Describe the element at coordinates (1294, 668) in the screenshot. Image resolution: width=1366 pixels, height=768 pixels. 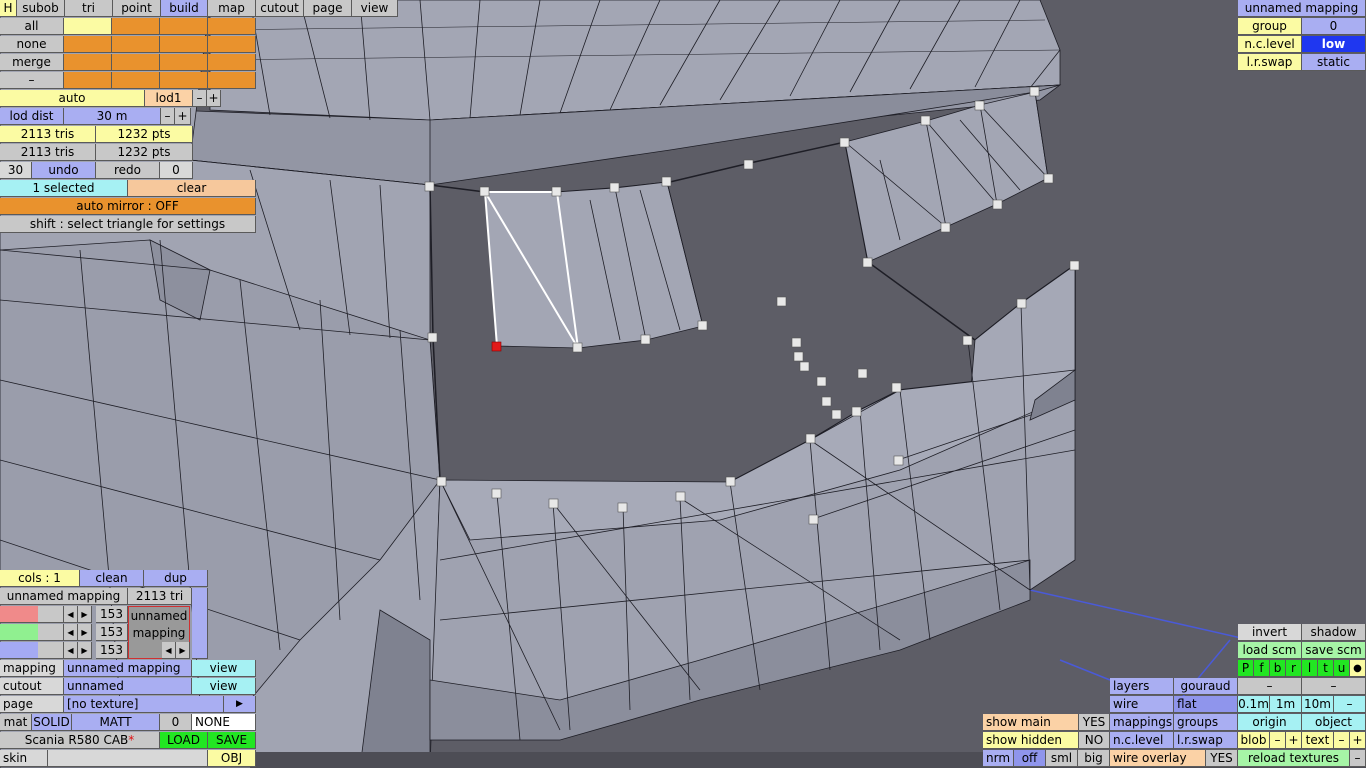
I see `view-right-button: r` at that location.